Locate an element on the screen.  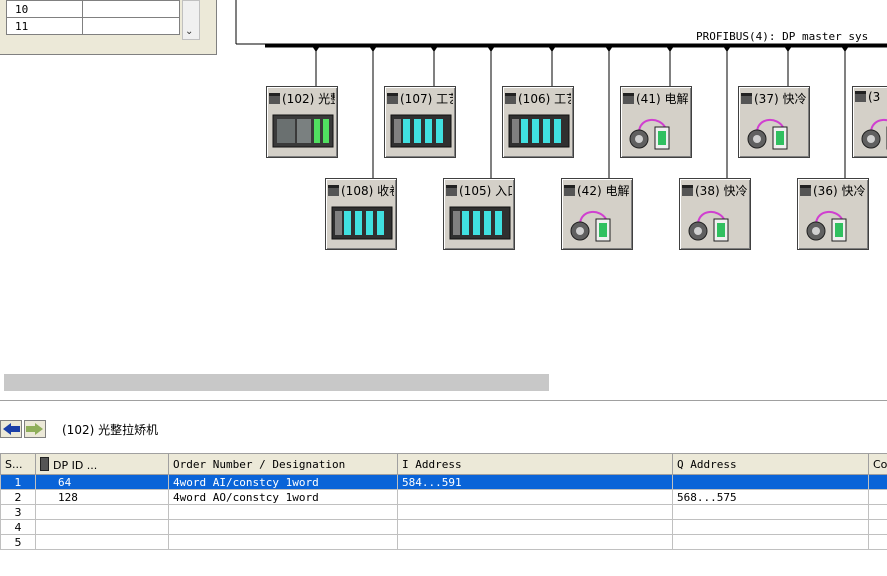
dp-slave-module: (102) 光整 is located at coordinates (302, 122).